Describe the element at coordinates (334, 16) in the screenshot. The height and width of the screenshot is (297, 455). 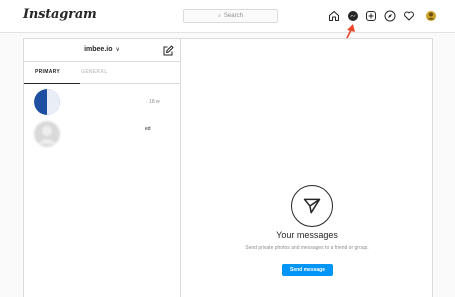
I see `home-icon` at that location.